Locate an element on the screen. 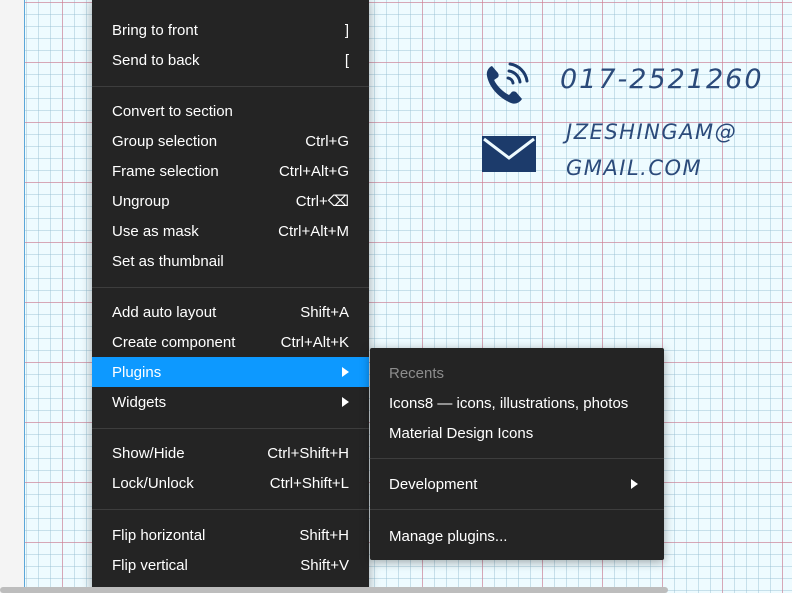 This screenshot has height=593, width=792. submenu-item-material-design-icons: Material Design Icons is located at coordinates (517, 433).